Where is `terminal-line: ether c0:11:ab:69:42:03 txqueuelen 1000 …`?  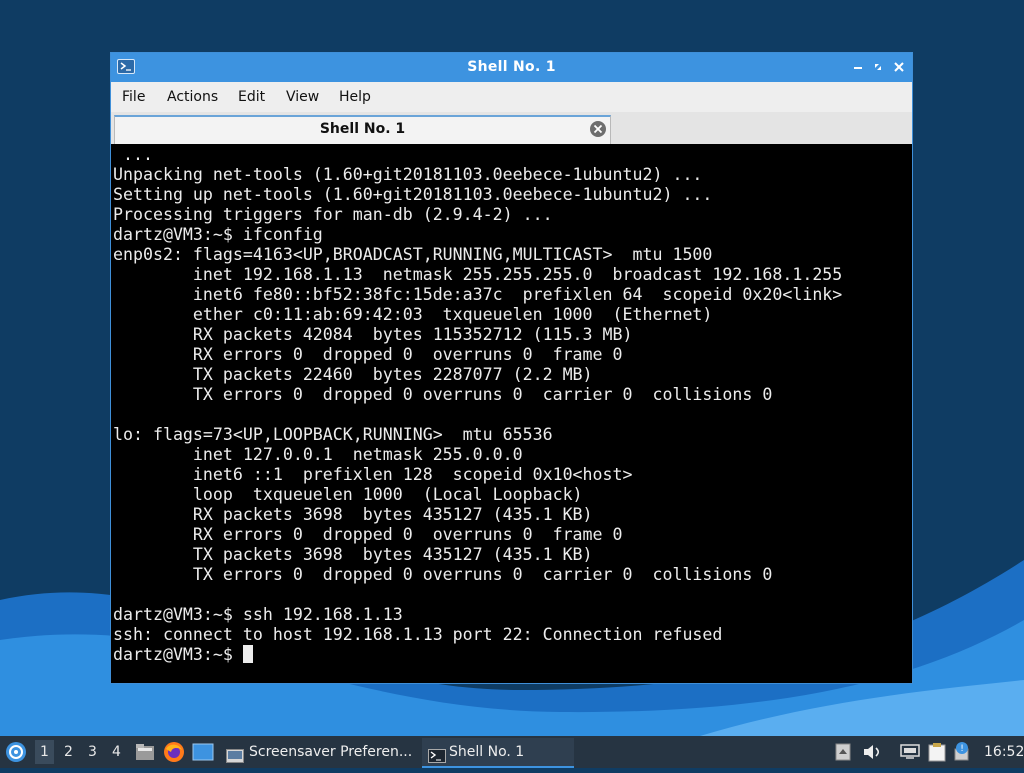
terminal-line: ether c0:11:ab:69:42:03 txqueuelen 1000 … is located at coordinates (413, 314).